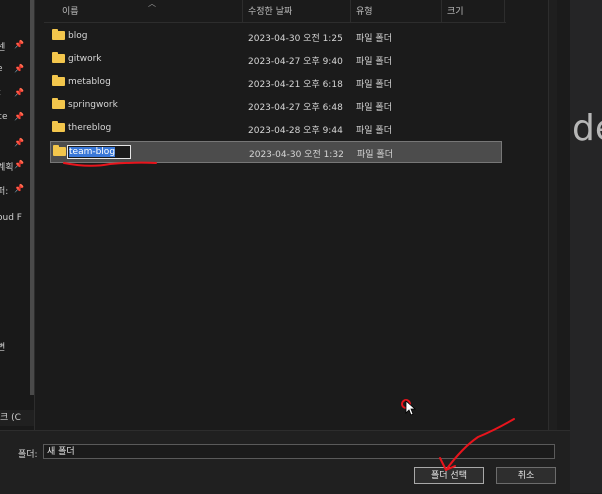 The width and height of the screenshot is (602, 494). Describe the element at coordinates (28, 455) in the screenshot. I see `folder-field-label: 폴더:` at that location.